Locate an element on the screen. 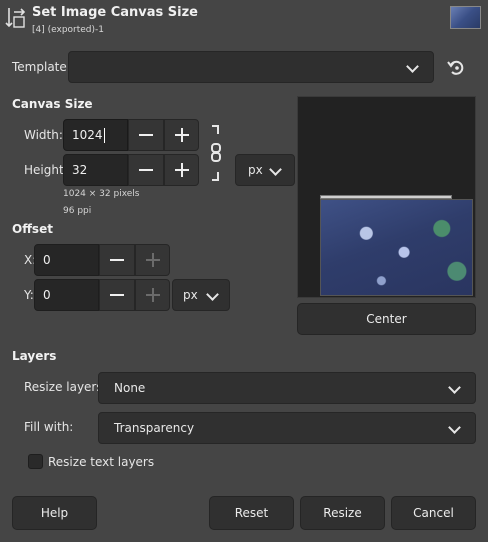  width-input: 1024 is located at coordinates (95, 135).